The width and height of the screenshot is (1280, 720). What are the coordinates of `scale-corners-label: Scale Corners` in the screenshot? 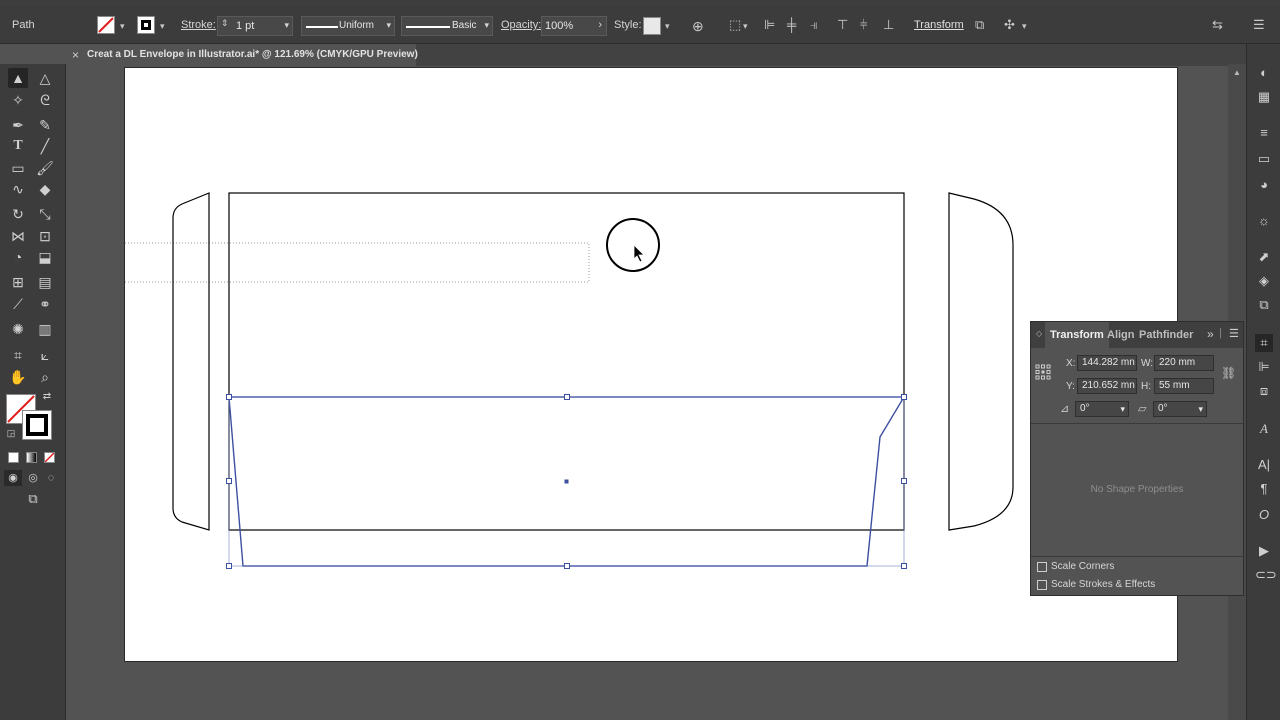 It's located at (1083, 566).